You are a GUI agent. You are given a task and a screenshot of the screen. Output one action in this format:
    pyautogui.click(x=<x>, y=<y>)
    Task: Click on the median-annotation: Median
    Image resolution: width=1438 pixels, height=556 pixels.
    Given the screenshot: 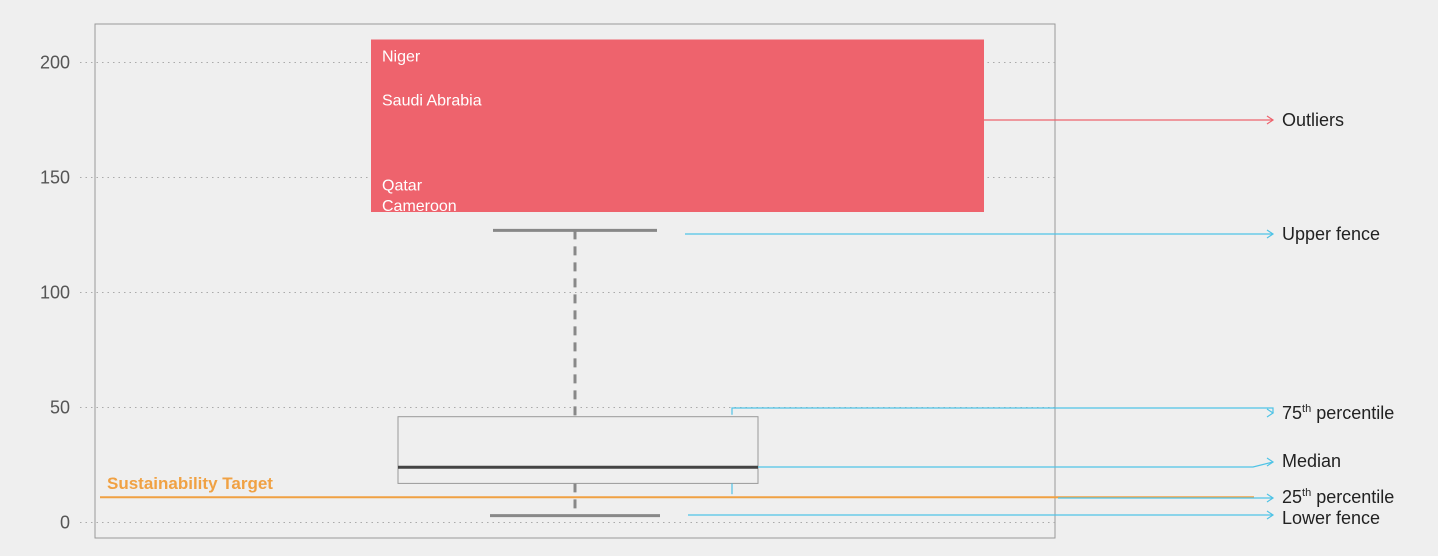 What is the action you would take?
    pyautogui.click(x=1311, y=461)
    